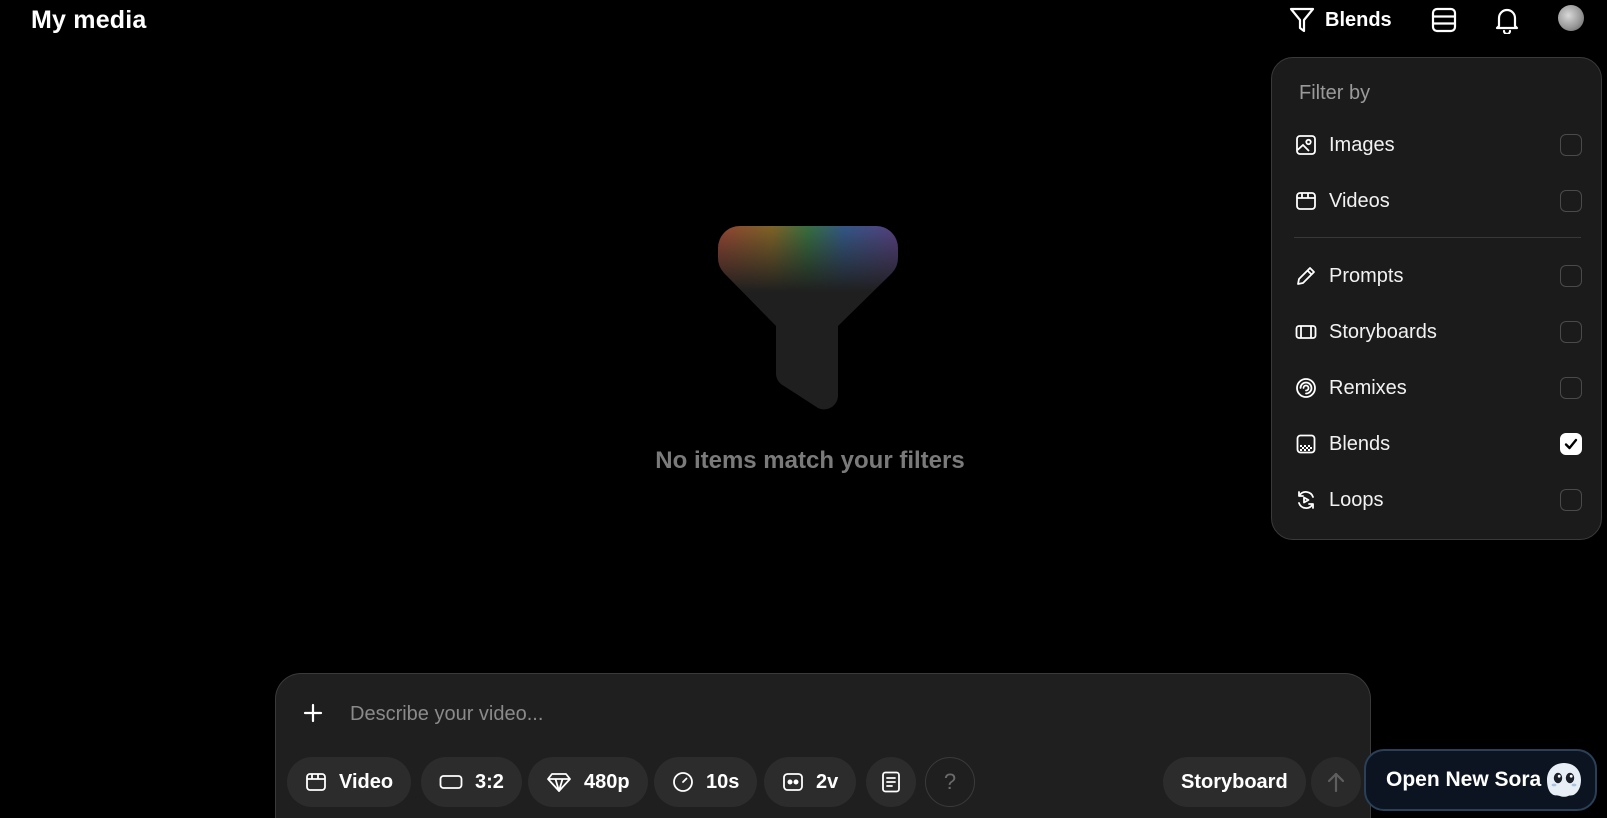  I want to click on avatar, so click(1571, 18).